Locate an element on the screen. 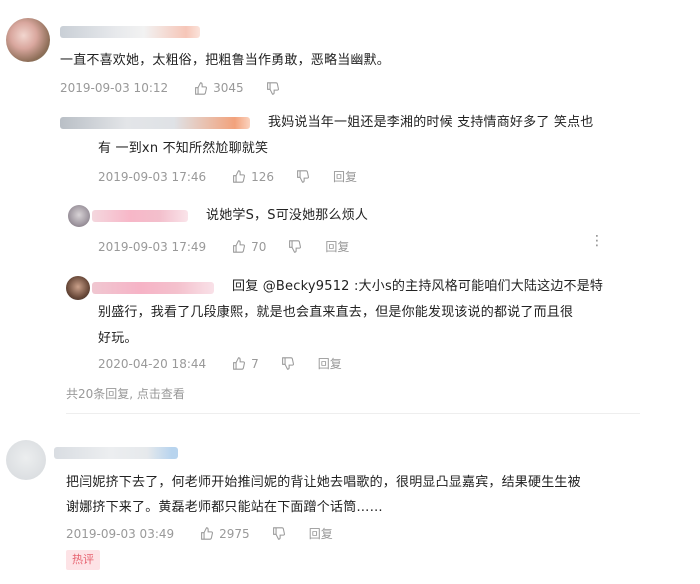  reply-text-line: 我妈说当年一姐还是李湘的时候 支持情商好多了 笑点也 is located at coordinates (431, 122).